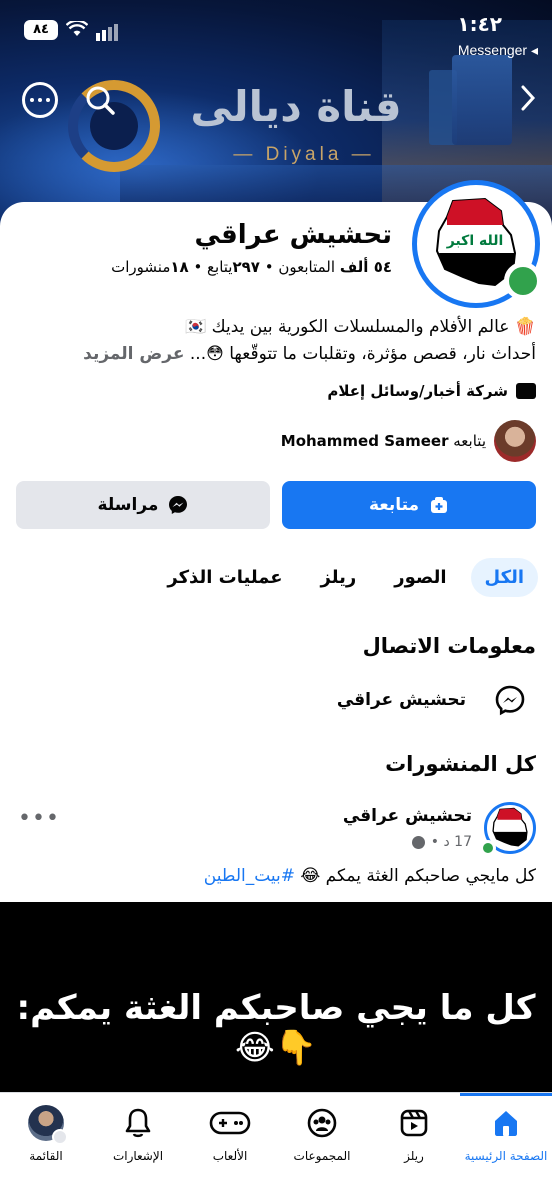  I want to click on nav-reels: ريلز, so click(414, 1134).